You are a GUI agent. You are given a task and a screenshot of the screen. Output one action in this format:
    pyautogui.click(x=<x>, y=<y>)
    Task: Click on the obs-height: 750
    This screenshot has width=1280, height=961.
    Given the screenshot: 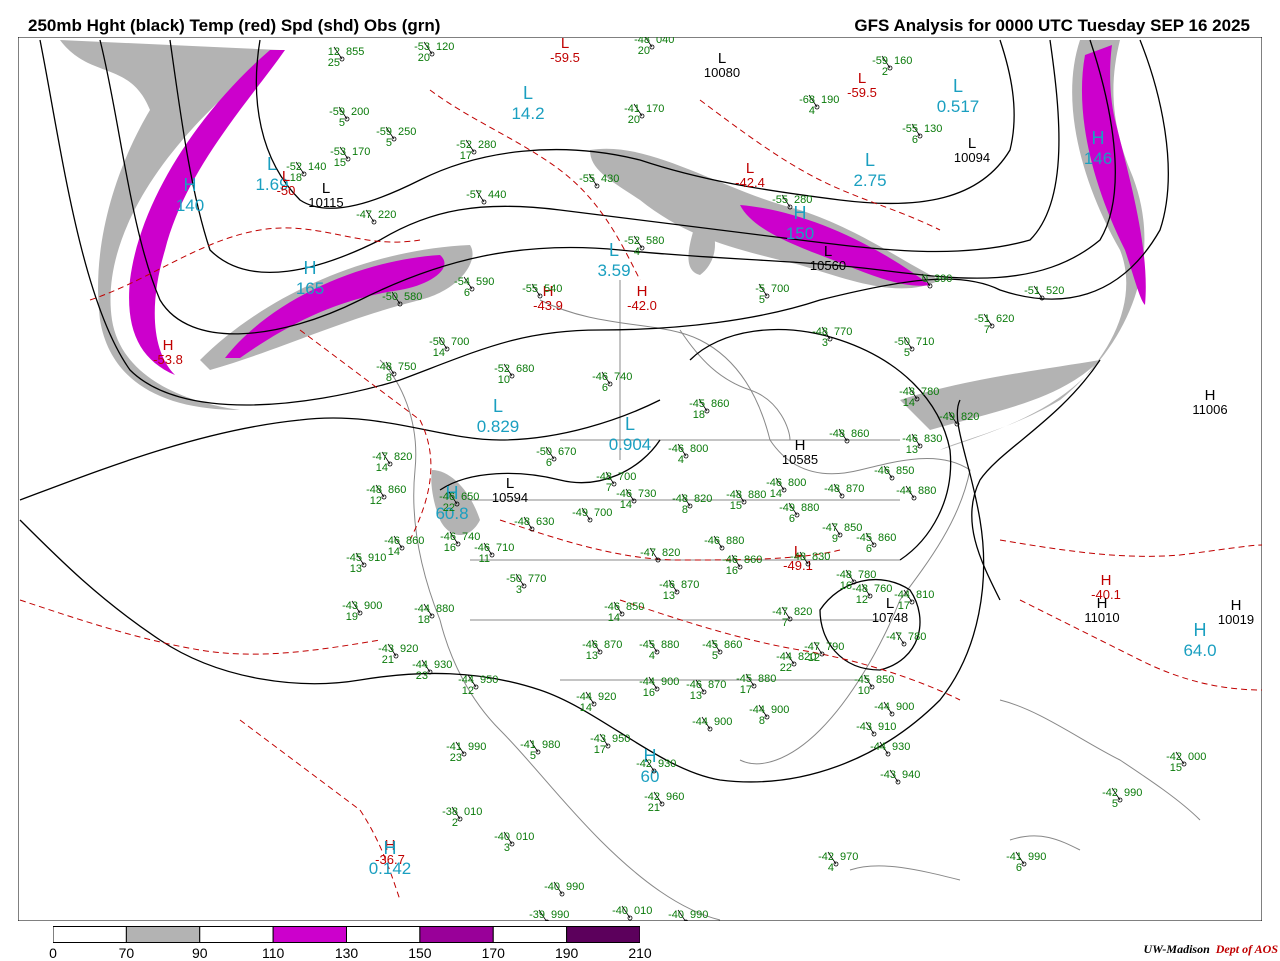 What is the action you would take?
    pyautogui.click(x=407, y=367)
    